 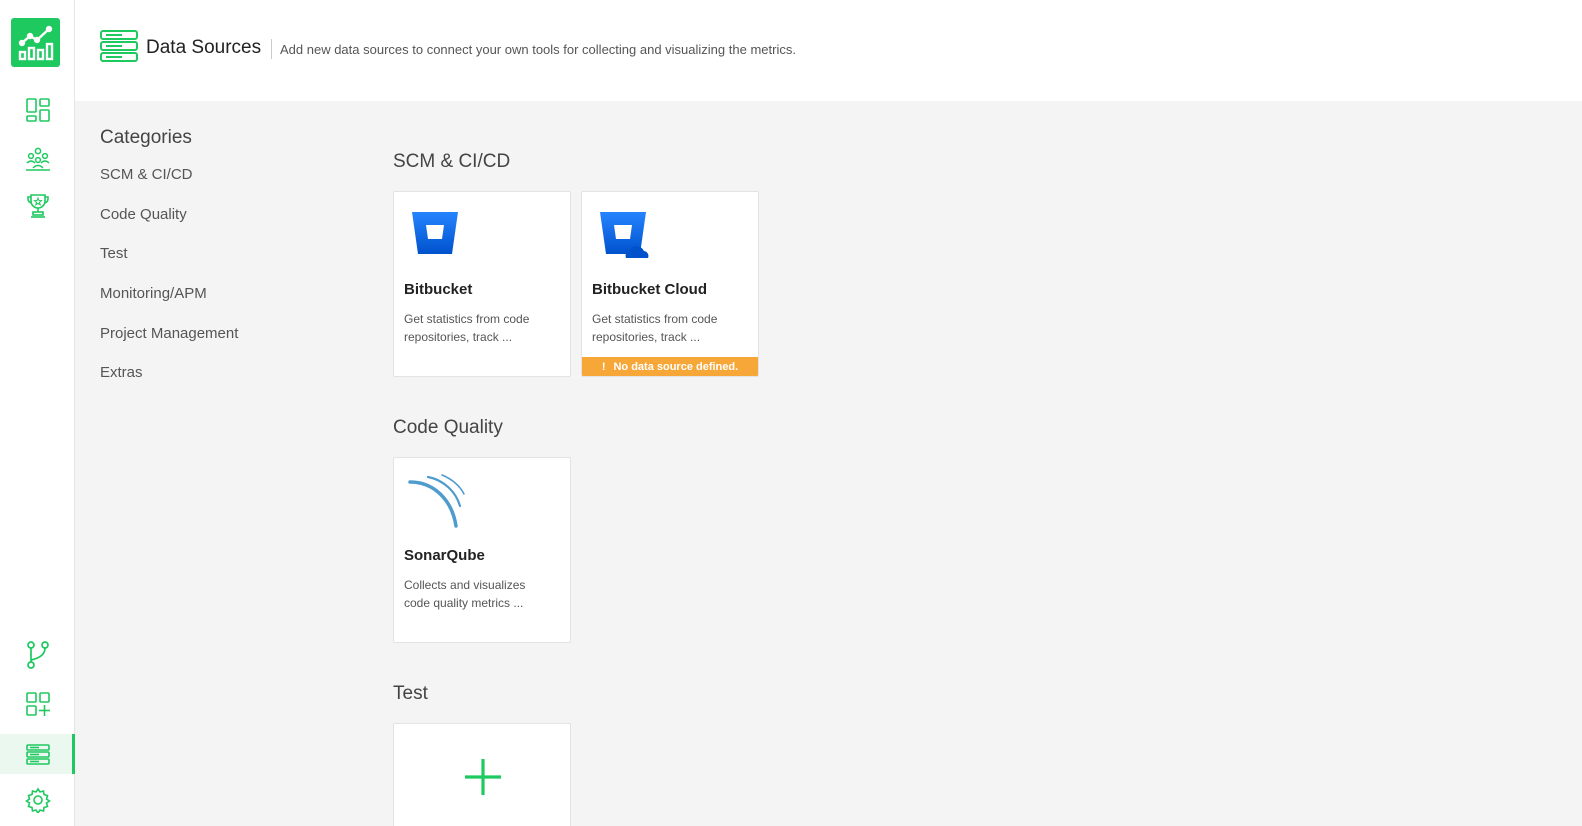 I want to click on add-data-source-card, so click(x=482, y=774).